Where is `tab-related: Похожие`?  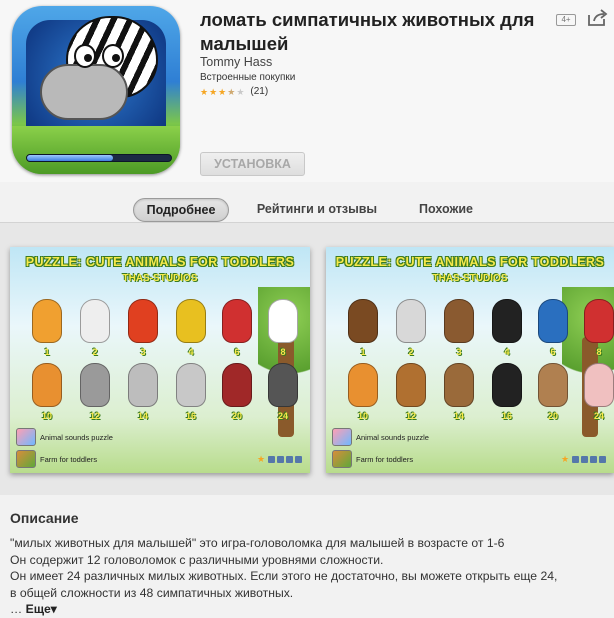
tab-related: Похожие is located at coordinates (446, 210).